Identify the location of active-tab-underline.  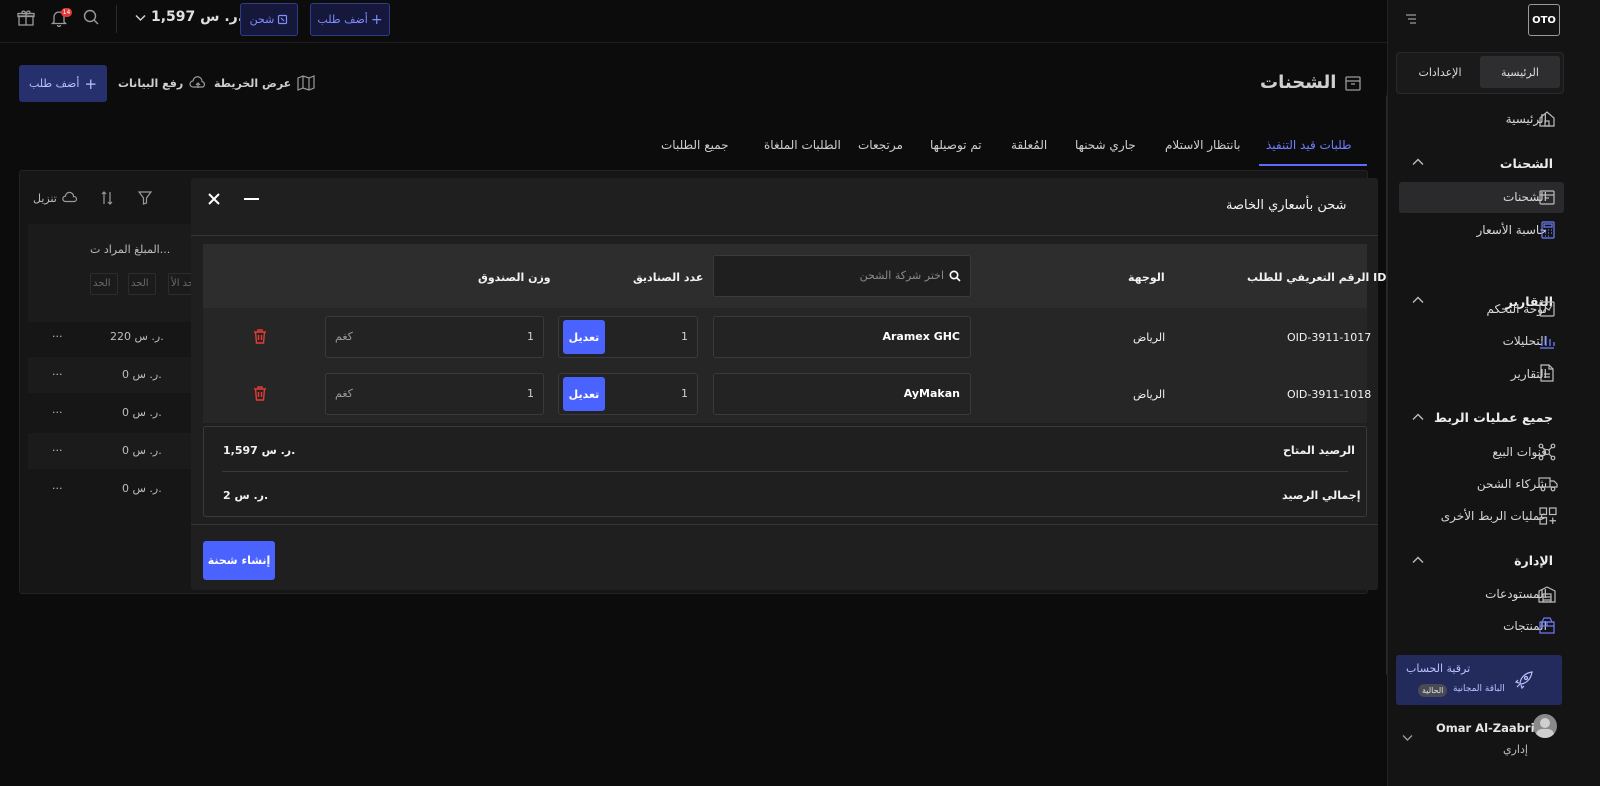
(1313, 165).